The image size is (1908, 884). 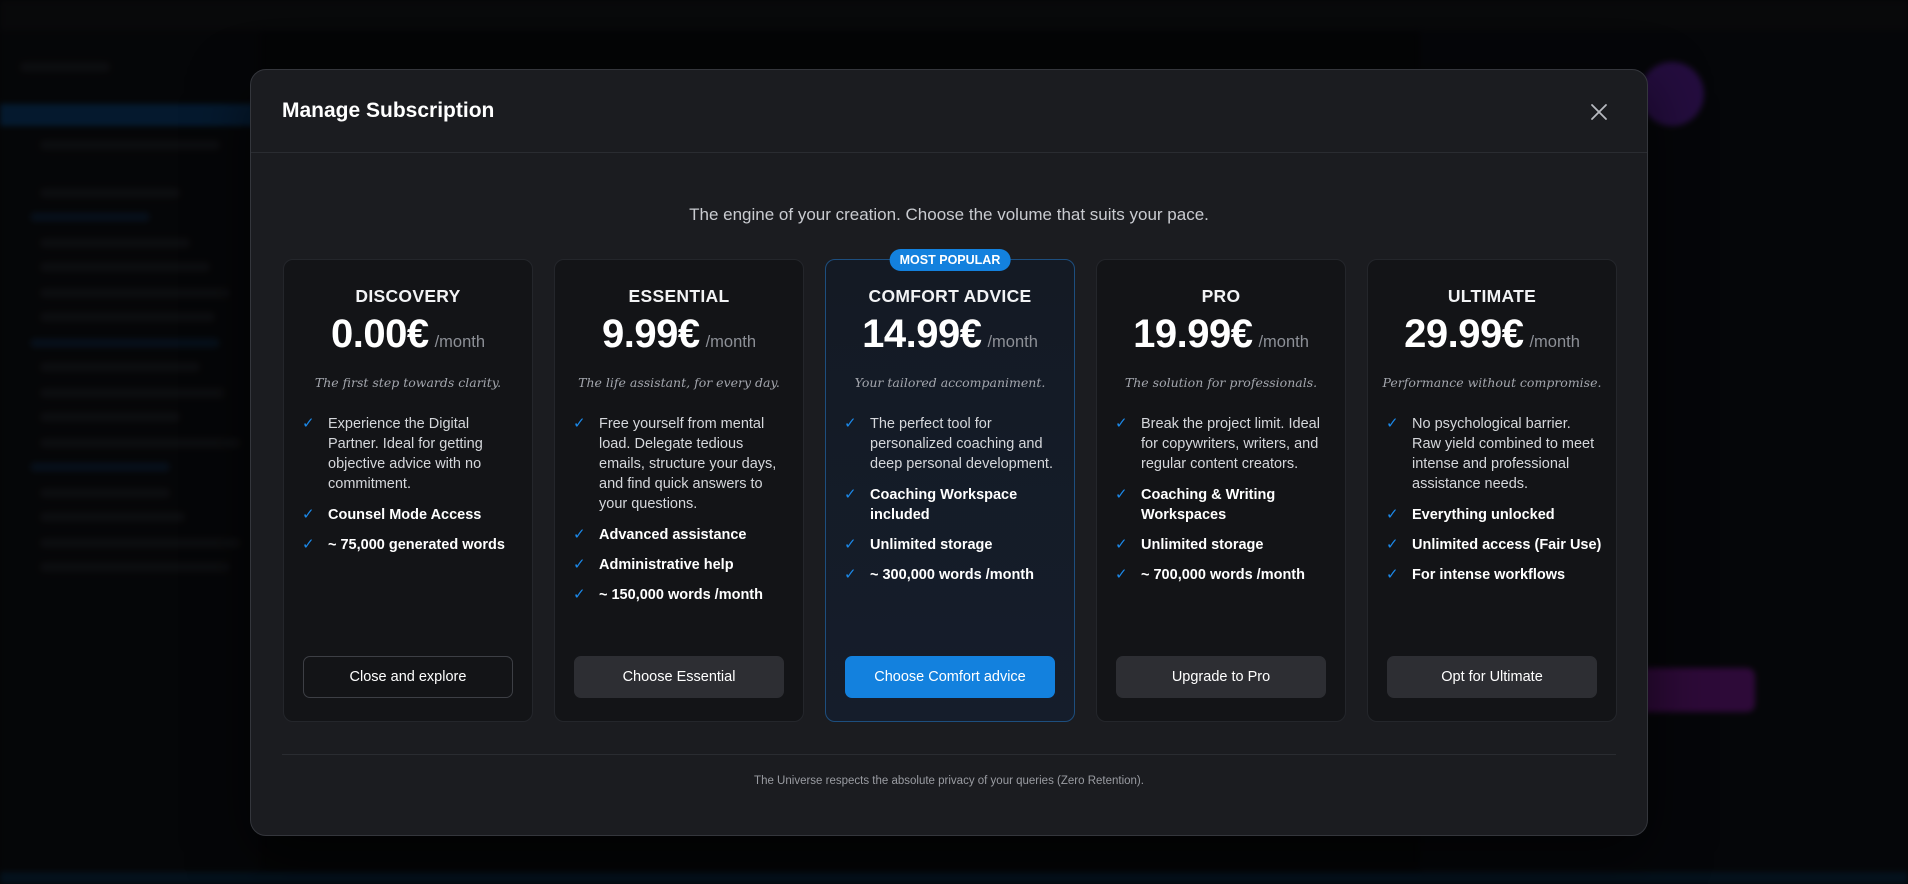 I want to click on feature-text: ~ 150,000 words /month, so click(x=681, y=595).